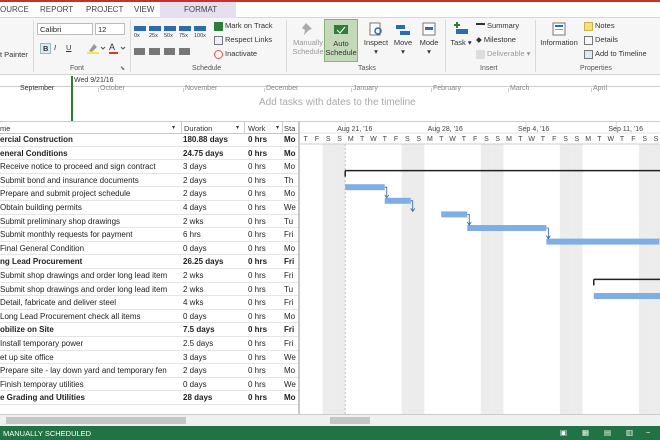 The width and height of the screenshot is (660, 440). What do you see at coordinates (90, 221) in the screenshot?
I see `task-name-cell: Submit preliminary shop drawings` at bounding box center [90, 221].